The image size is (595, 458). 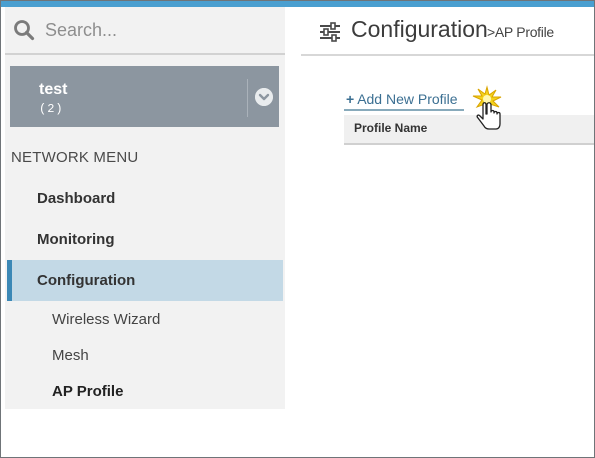 What do you see at coordinates (419, 29) in the screenshot?
I see `page-title: Configuration` at bounding box center [419, 29].